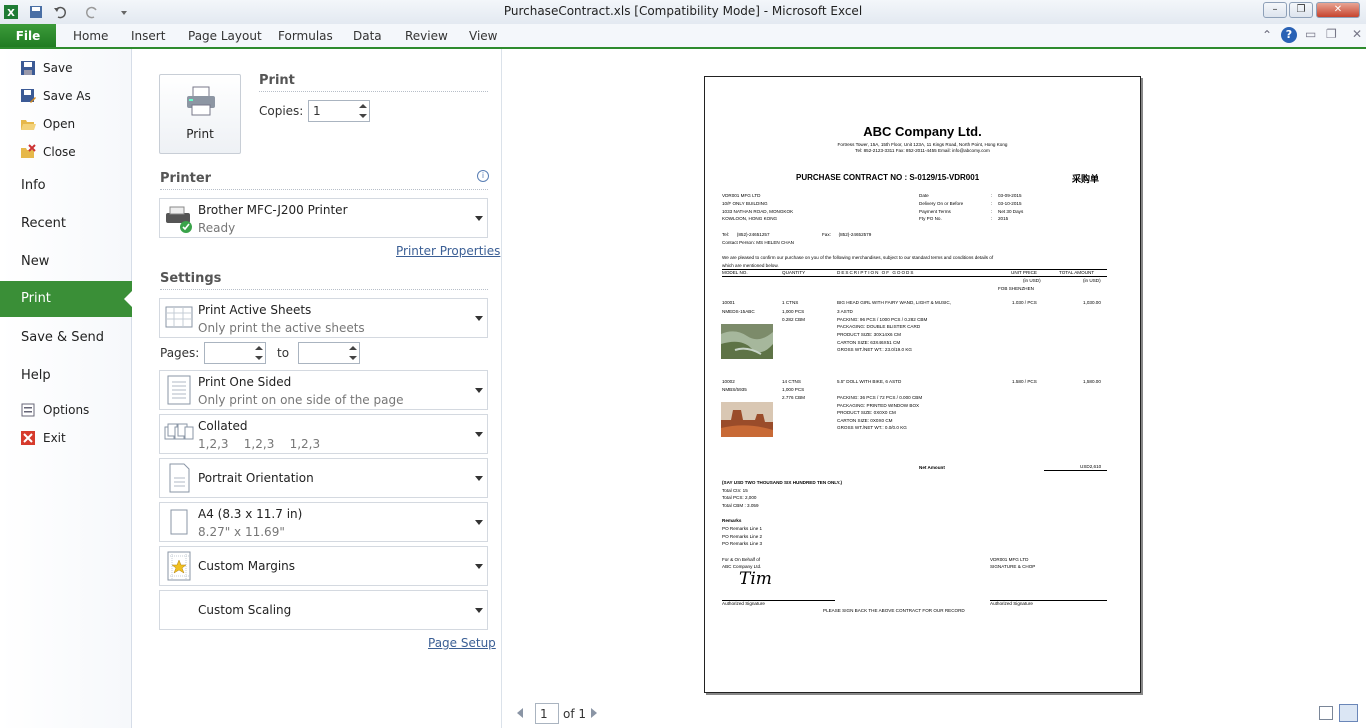  What do you see at coordinates (1011, 211) in the screenshot?
I see `info-value: Net 30 Days` at bounding box center [1011, 211].